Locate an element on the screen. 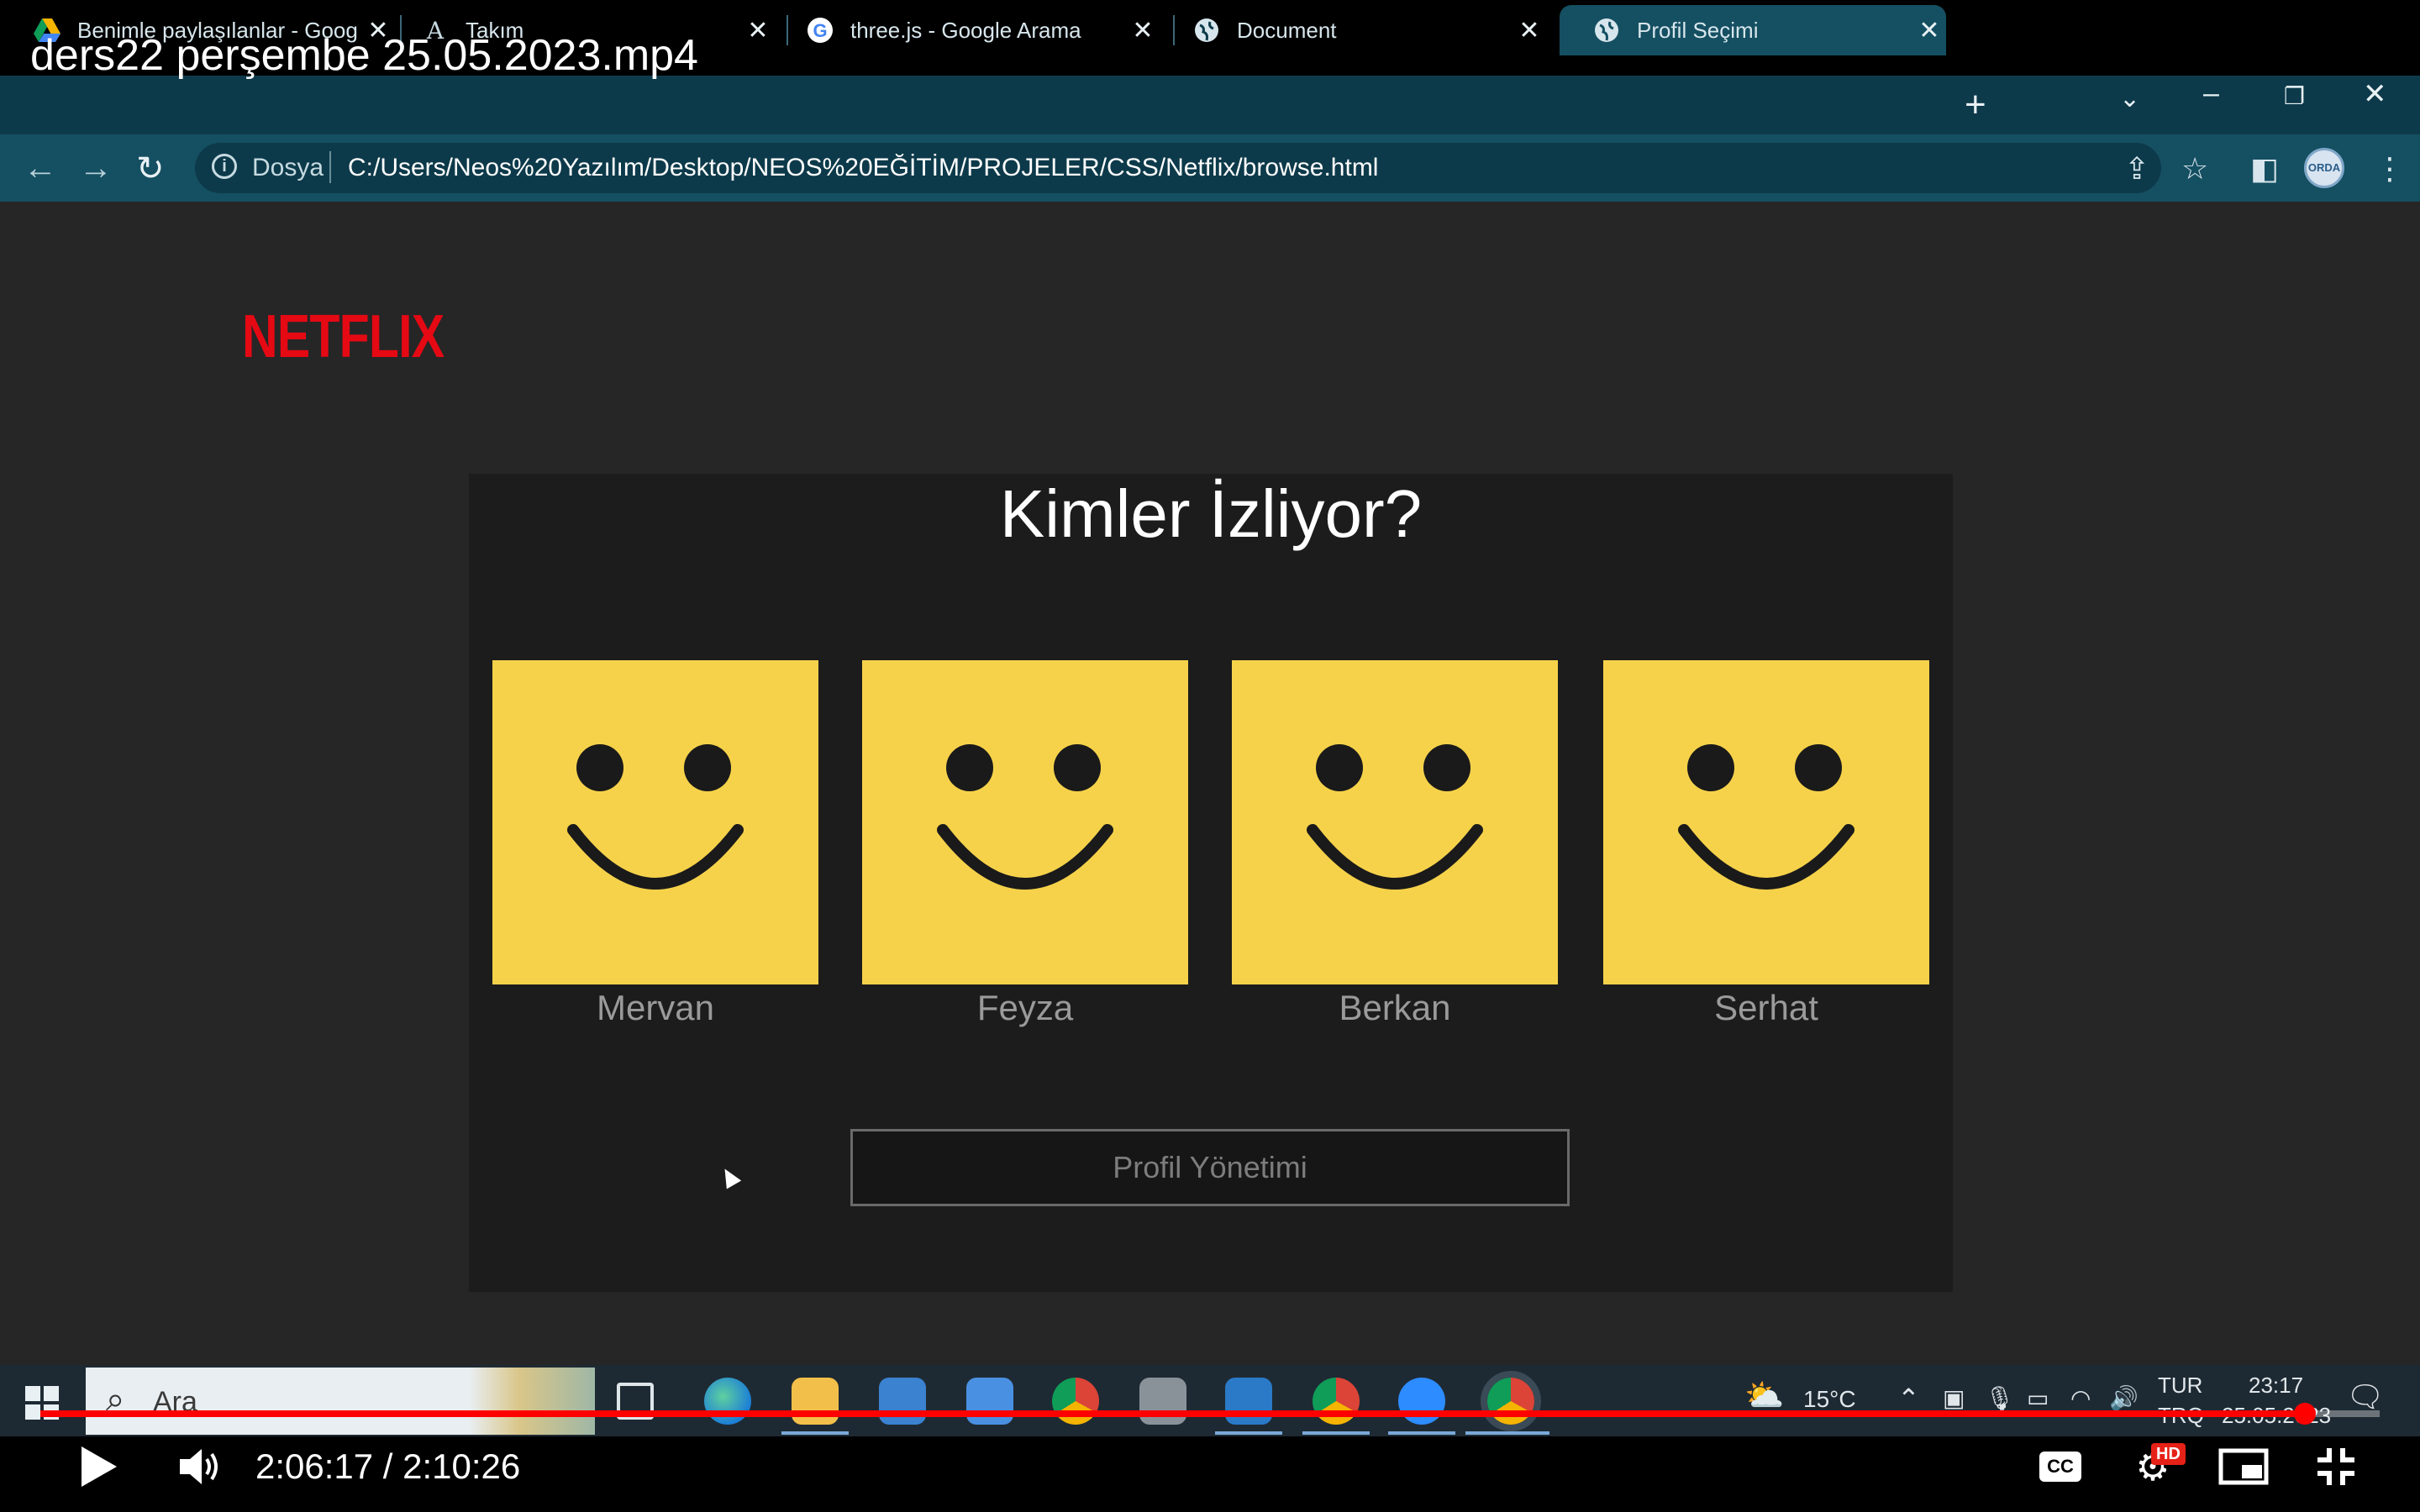  hd-badge: HD is located at coordinates (2168, 1454).